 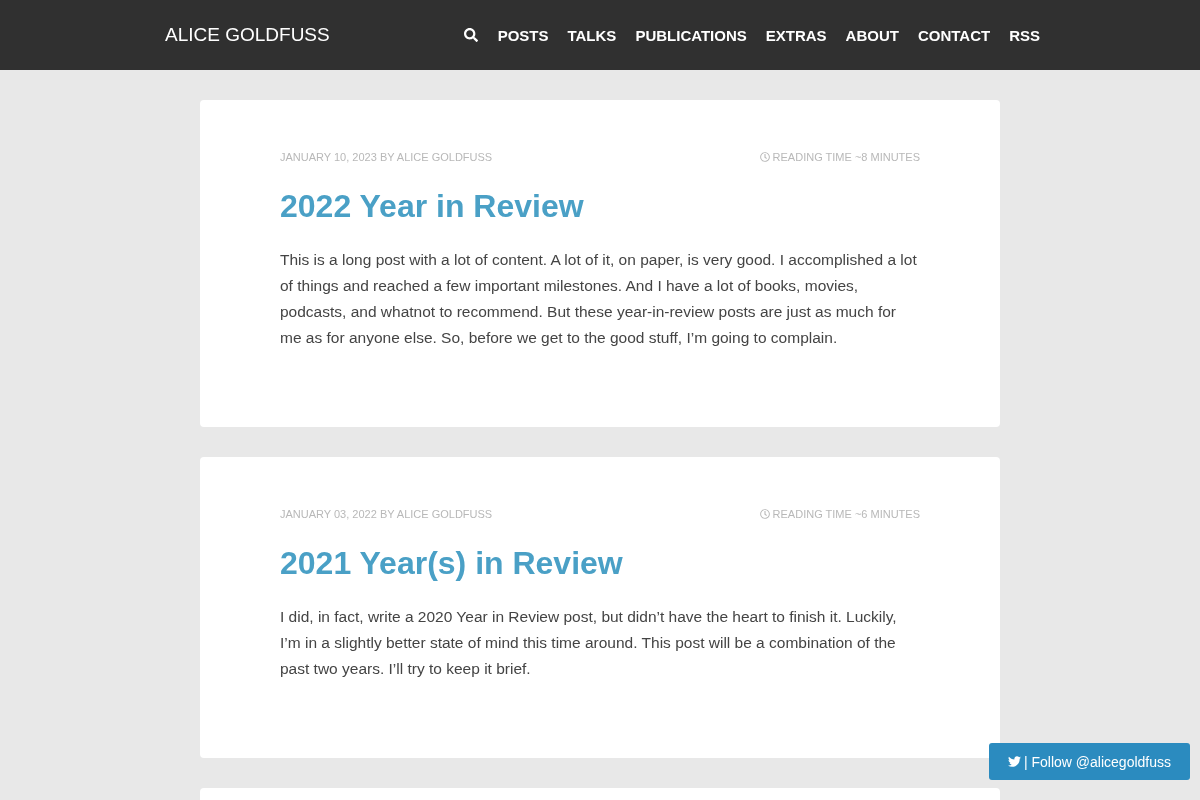 I want to click on nav-link: PUBLICATIONS, so click(x=691, y=35).